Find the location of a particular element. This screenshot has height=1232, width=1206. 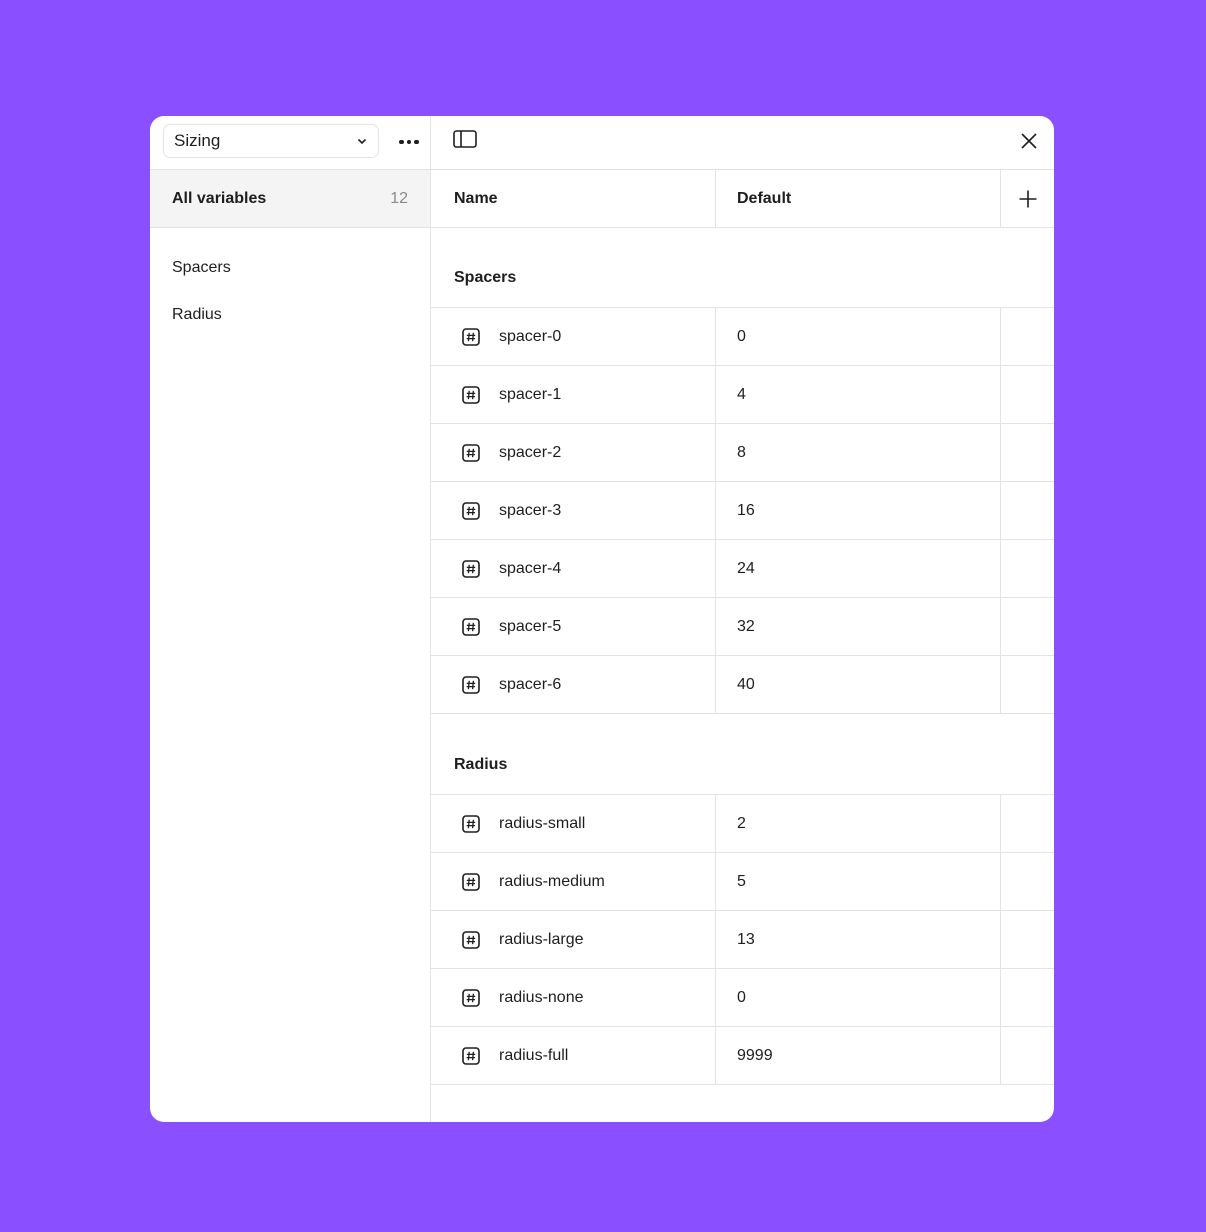

all-variables-count: 12 is located at coordinates (399, 198).